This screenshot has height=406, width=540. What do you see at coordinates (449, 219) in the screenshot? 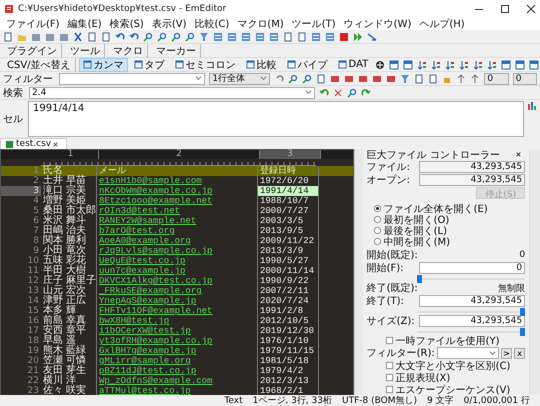
I see `radio-option: 最初を開く(O)` at bounding box center [449, 219].